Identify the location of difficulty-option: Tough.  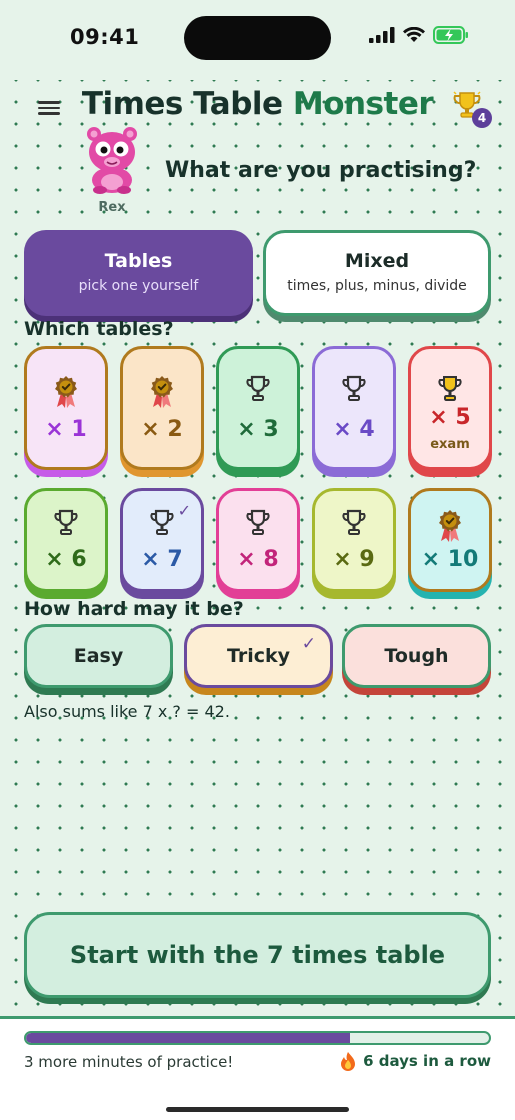
(416, 656).